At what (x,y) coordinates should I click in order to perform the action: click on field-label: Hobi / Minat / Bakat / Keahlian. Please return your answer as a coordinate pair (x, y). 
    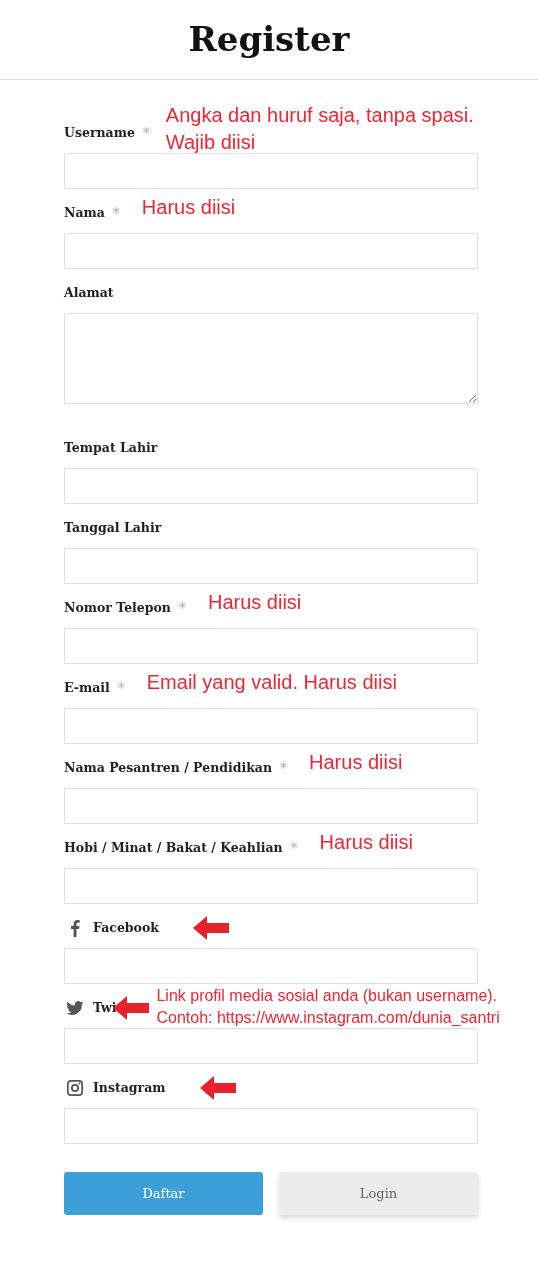
    Looking at the image, I should click on (173, 847).